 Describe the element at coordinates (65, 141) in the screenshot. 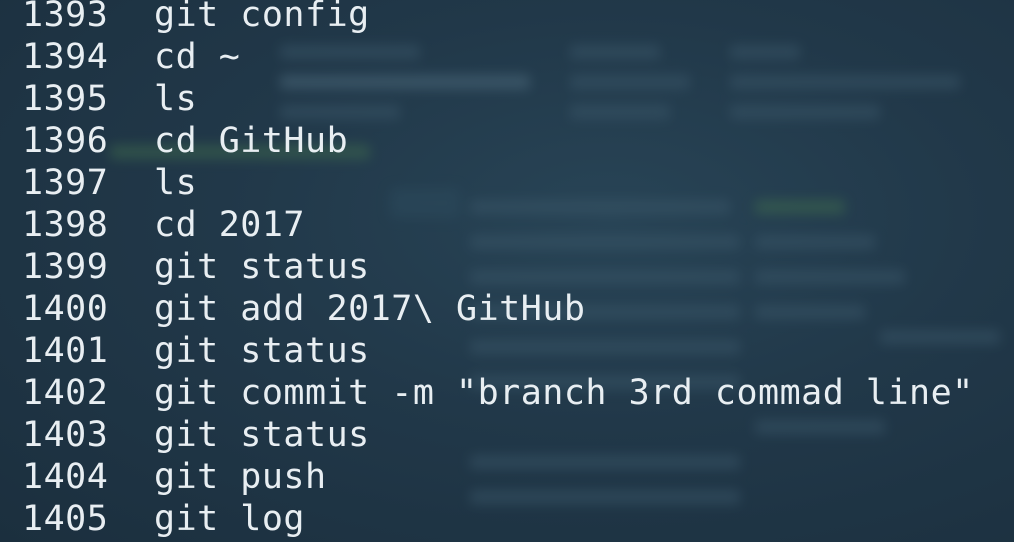

I see `history-number: 1396` at that location.